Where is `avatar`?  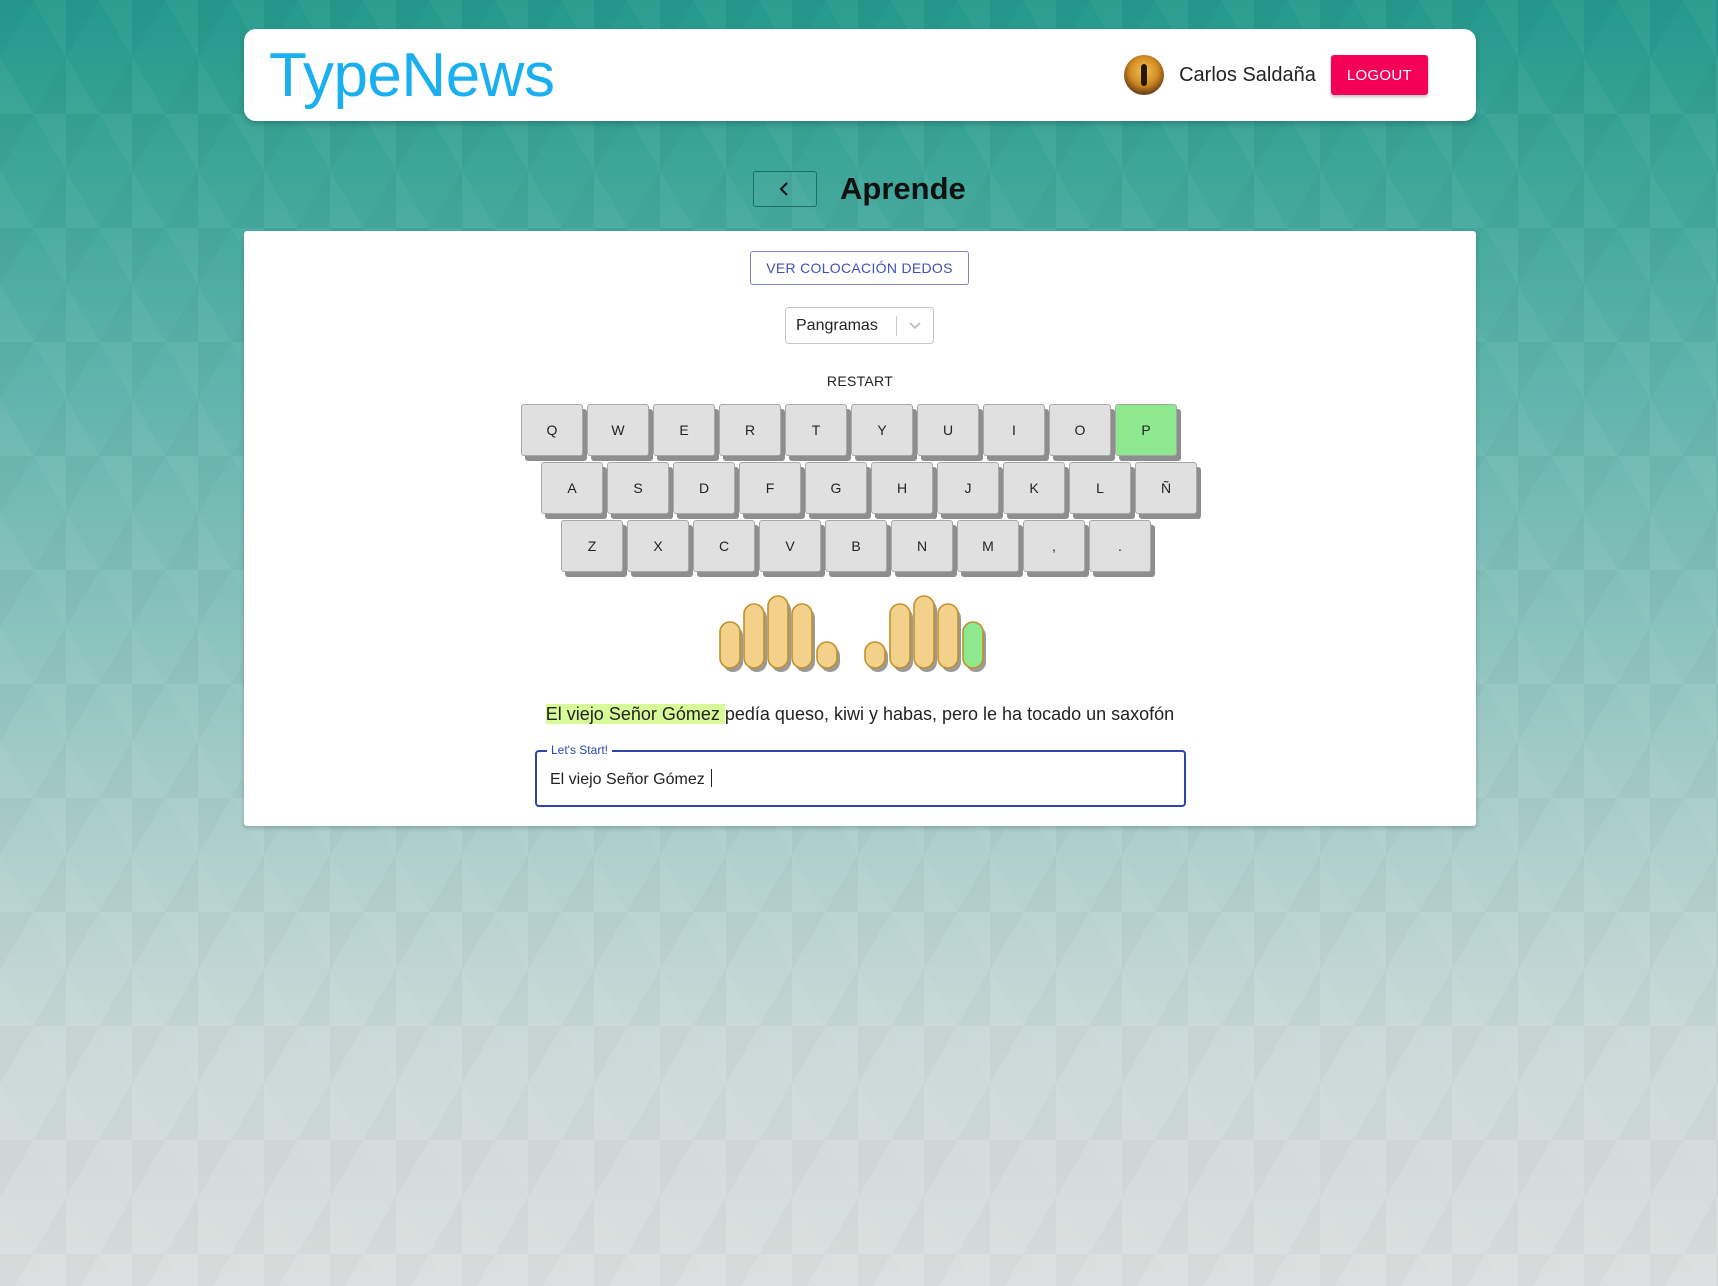
avatar is located at coordinates (1144, 75).